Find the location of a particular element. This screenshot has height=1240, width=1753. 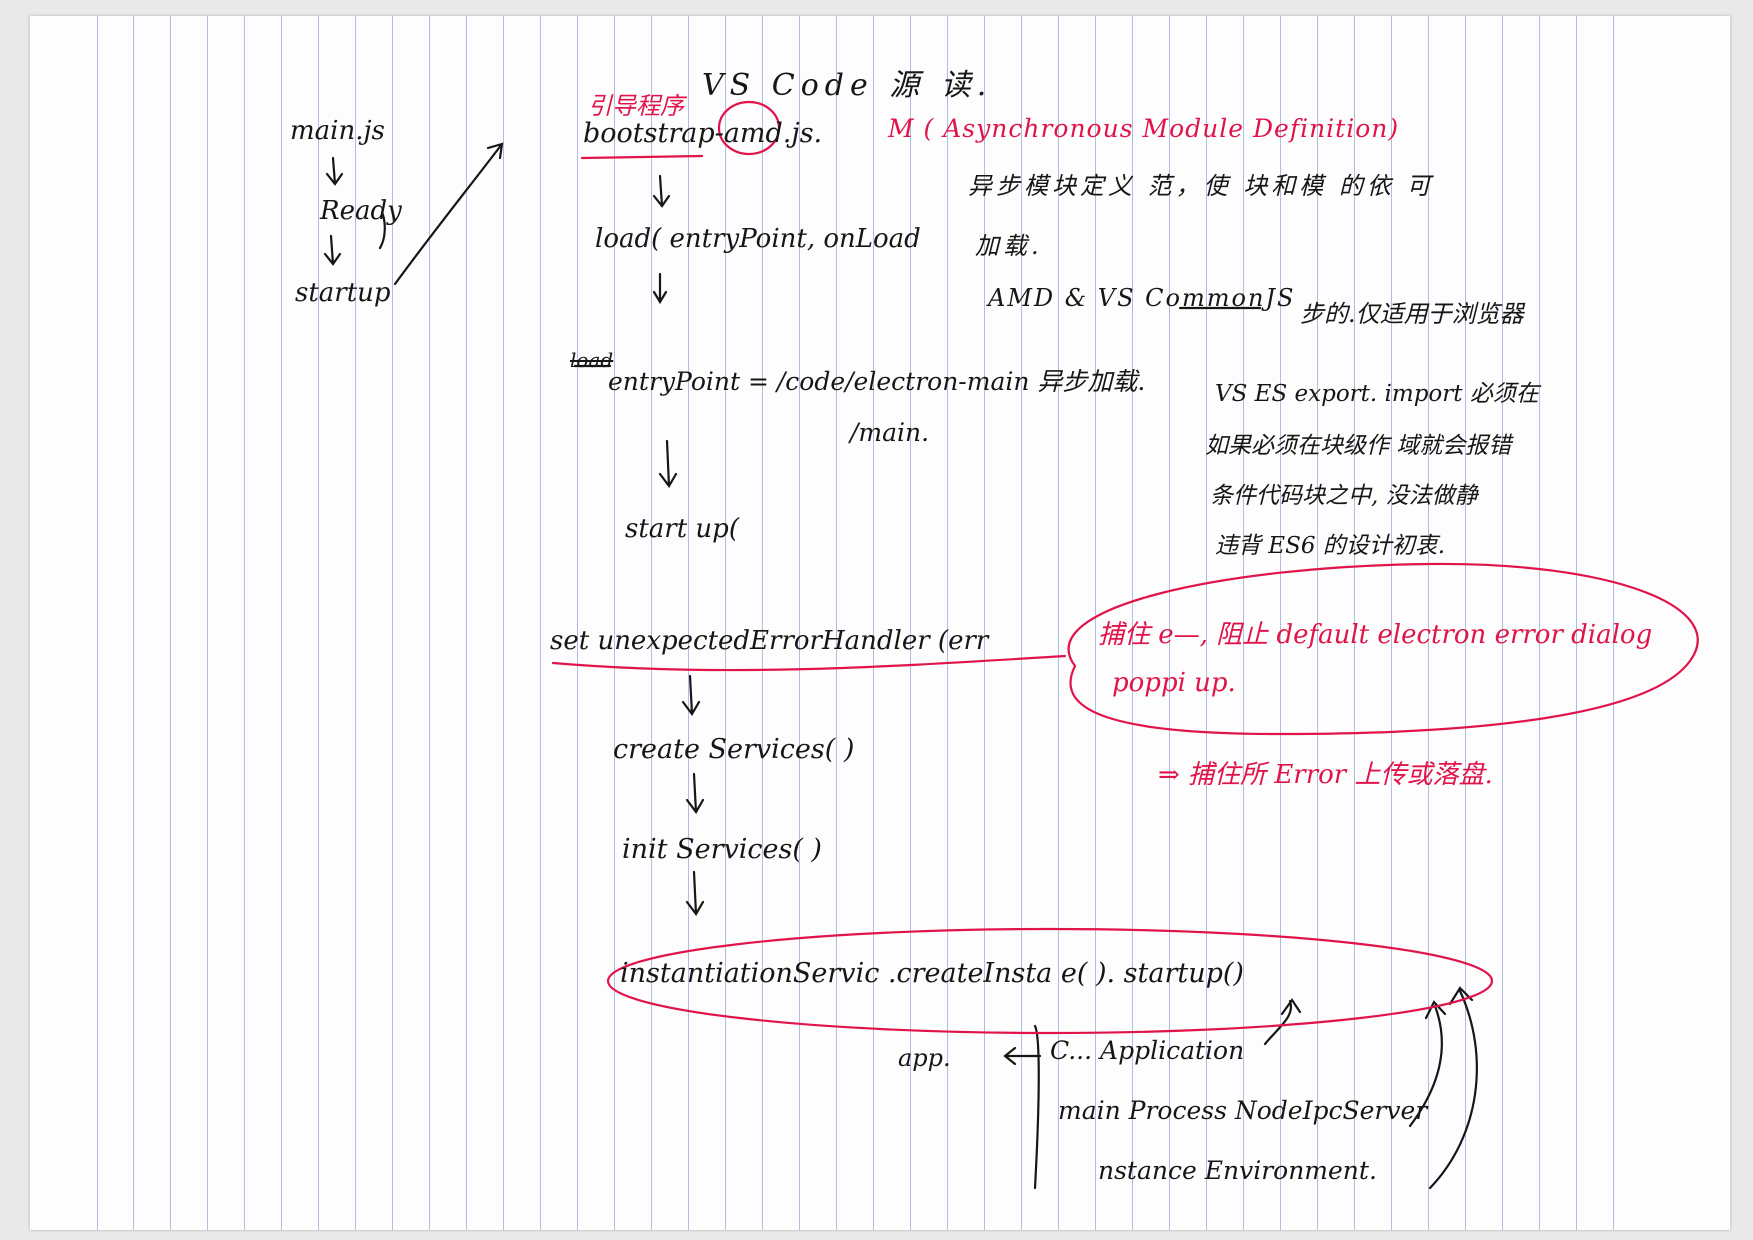

bracket-stroke is located at coordinates (1036, 1107).